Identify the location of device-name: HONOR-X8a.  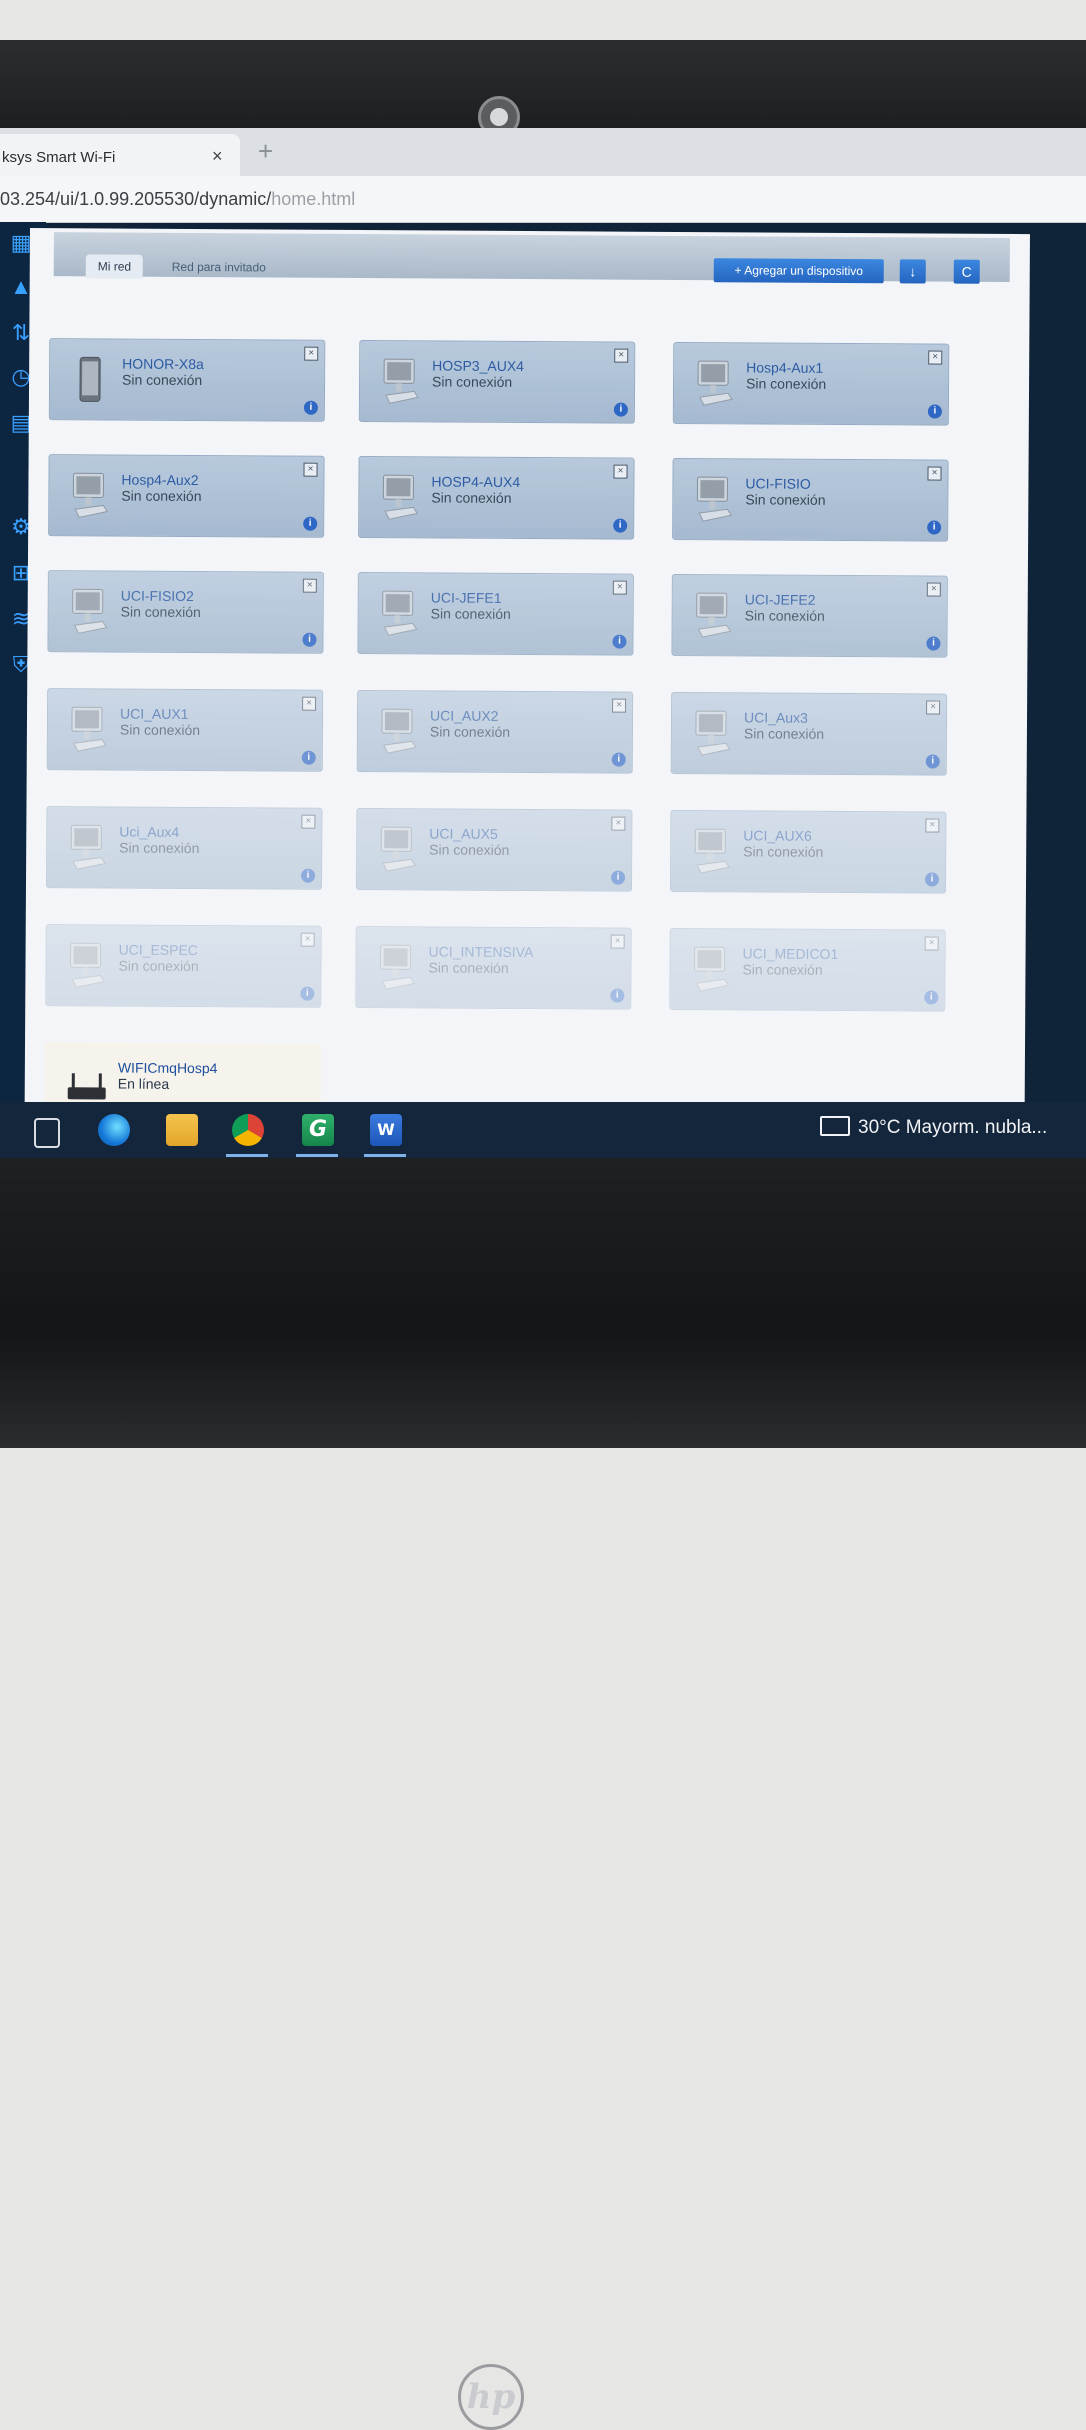
(163, 364).